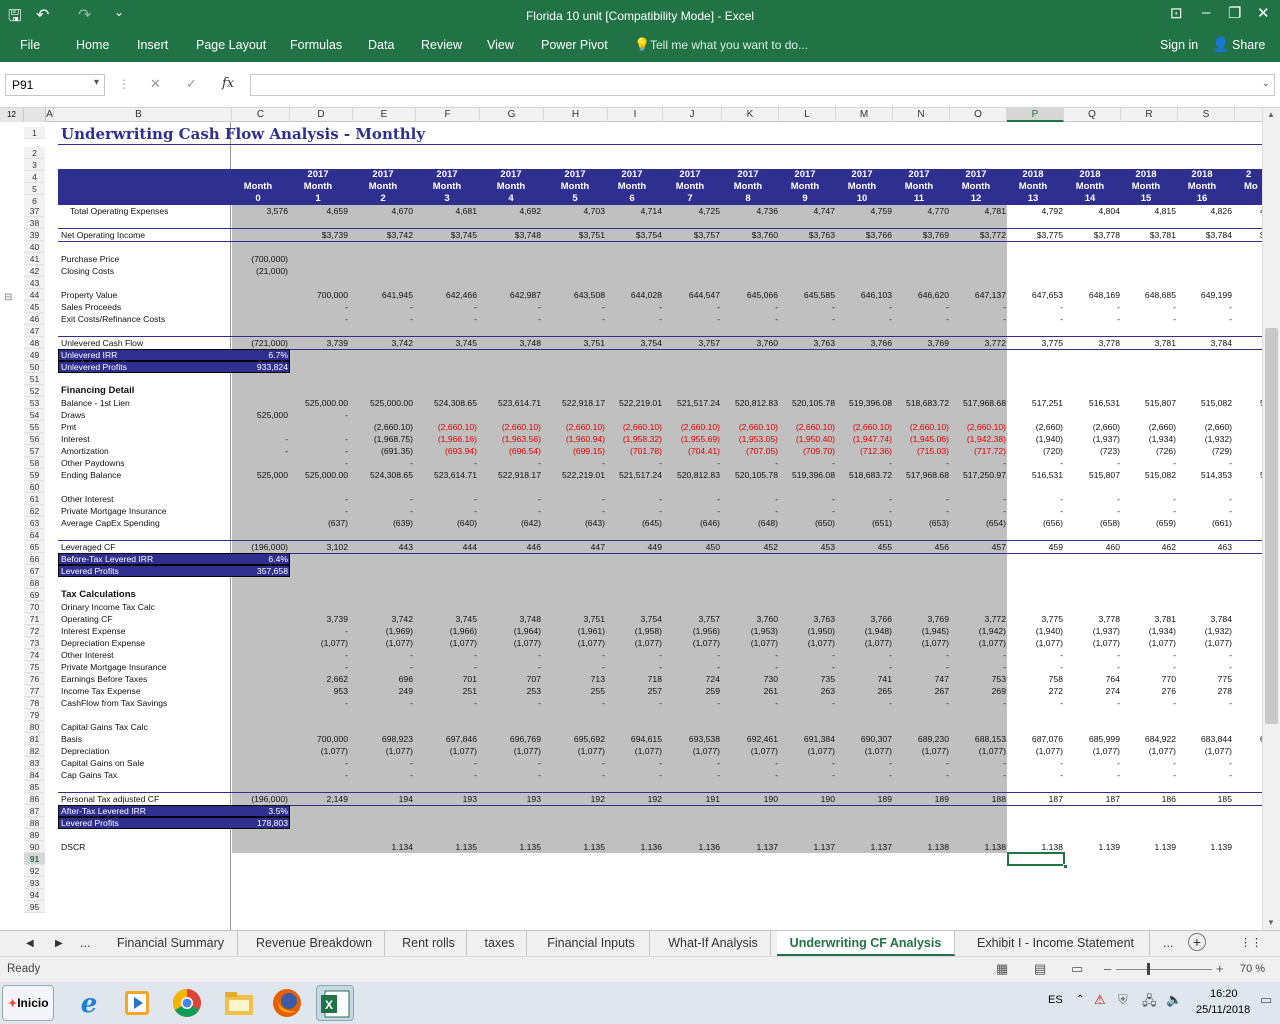  What do you see at coordinates (34, 153) in the screenshot?
I see `row-header: 2` at bounding box center [34, 153].